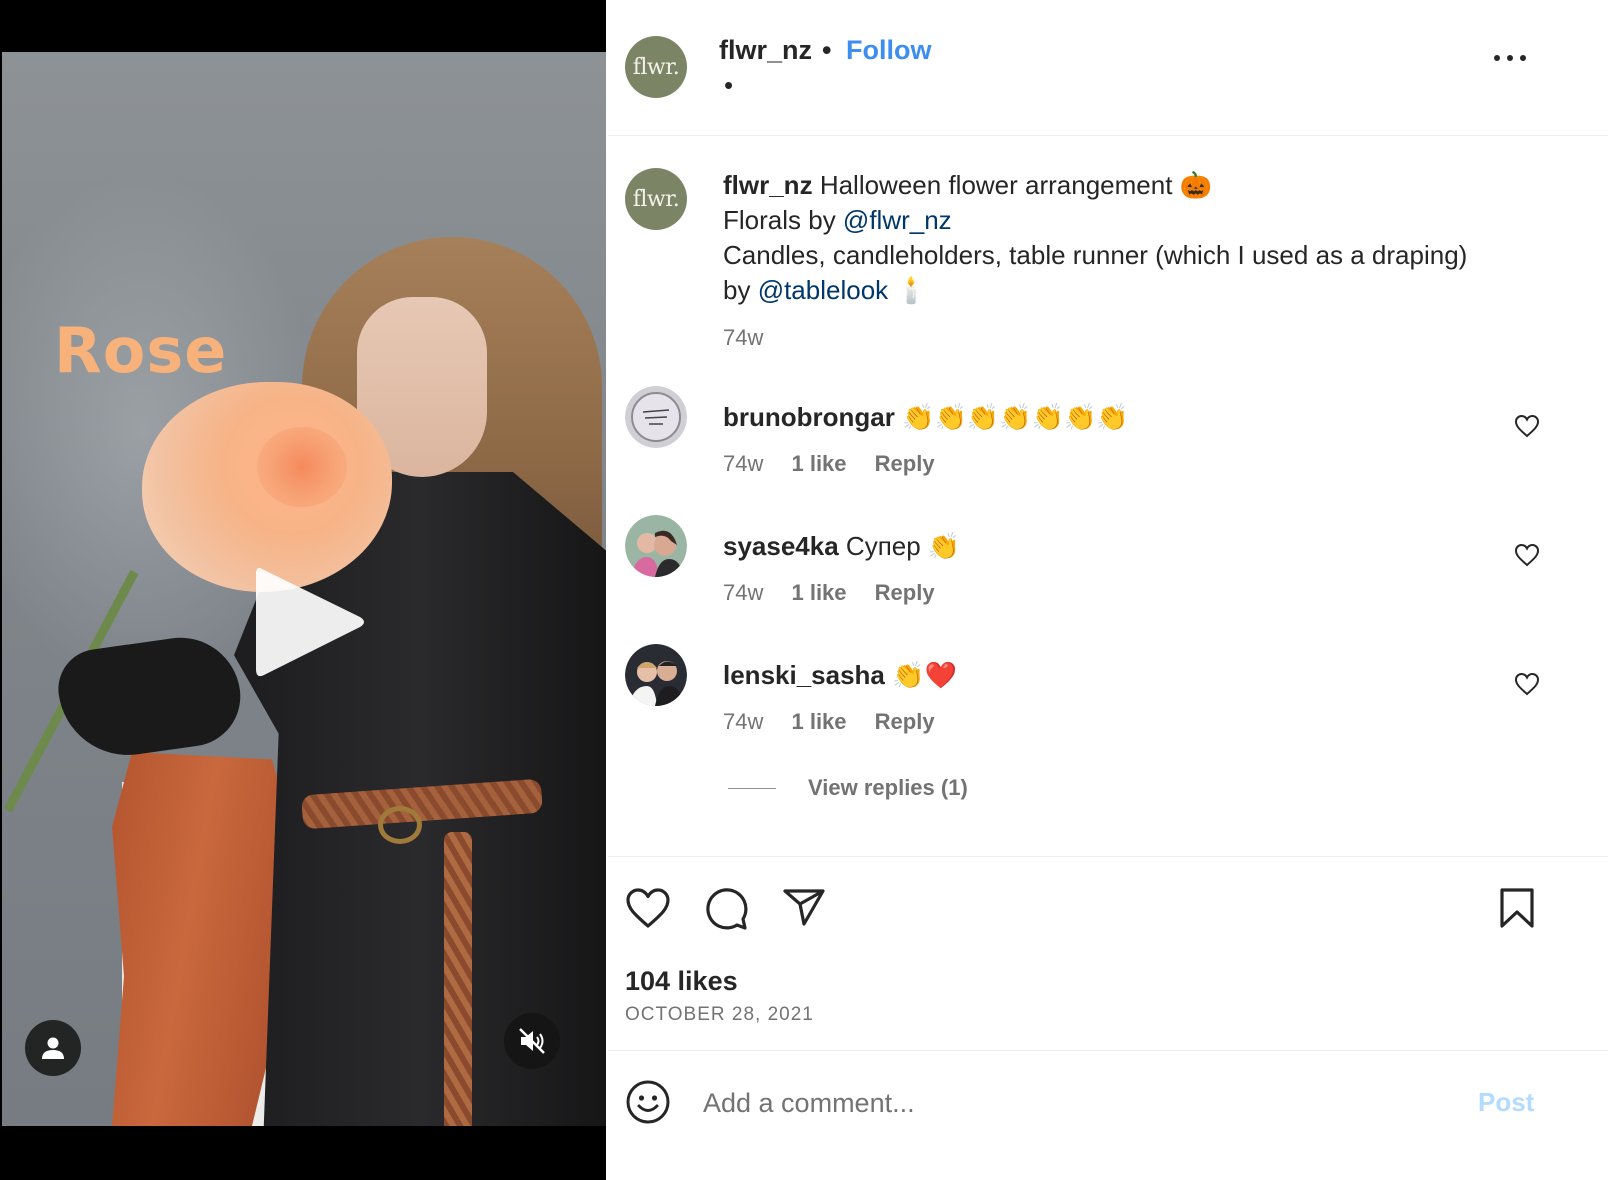  I want to click on belt-buckle, so click(400, 825).